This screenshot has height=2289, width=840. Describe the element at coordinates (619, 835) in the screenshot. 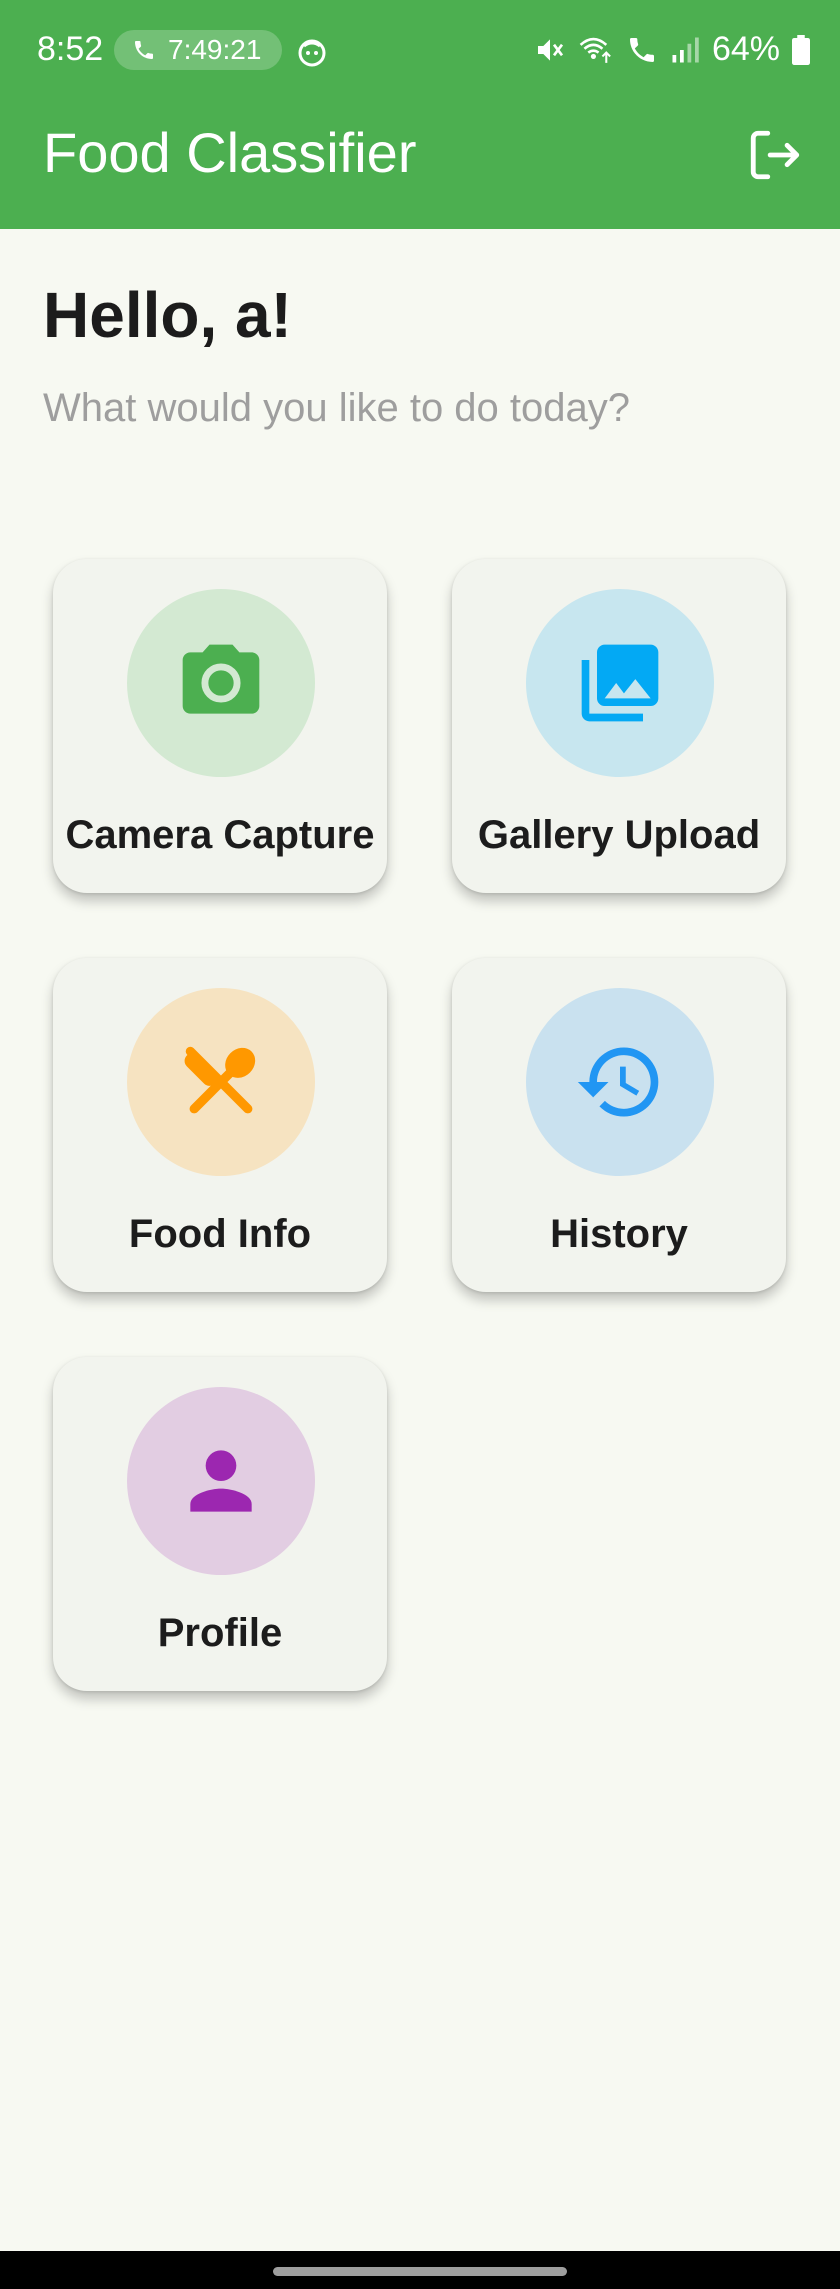

I see `gallery-upload-label: Gallery Upload` at that location.